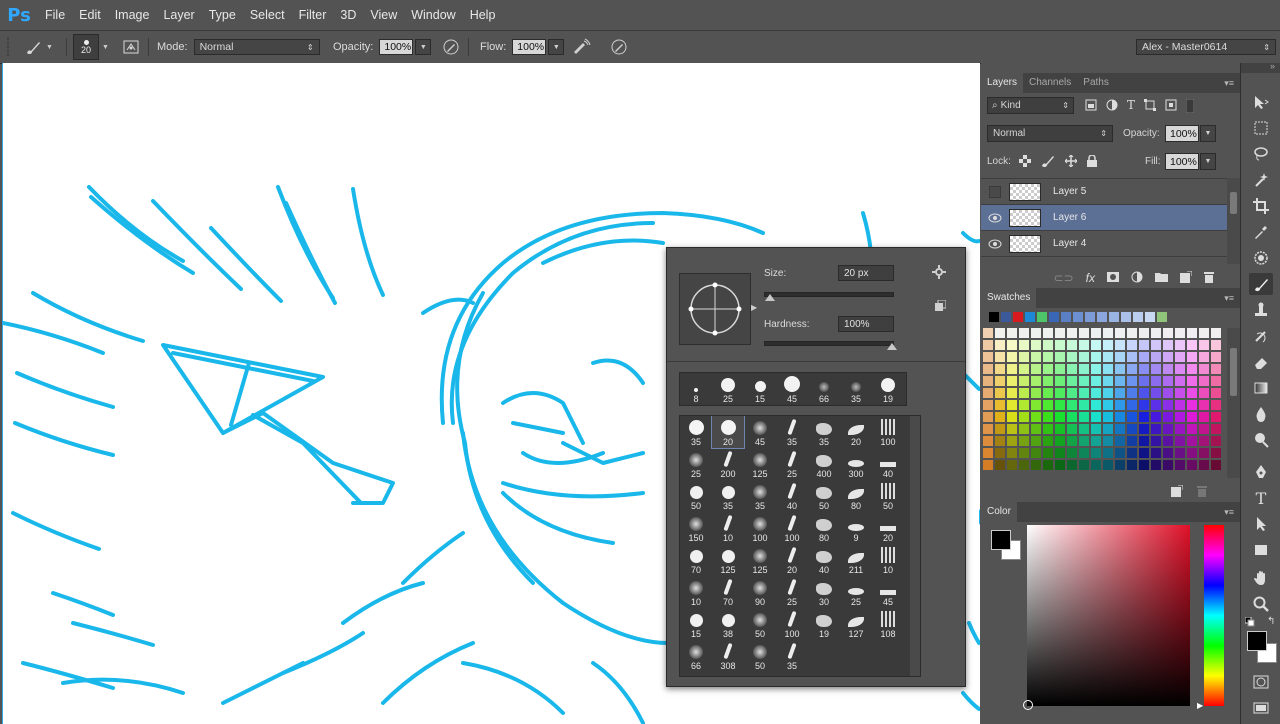 This screenshot has width=1280, height=724. I want to click on hardness-slider-handle, so click(892, 346).